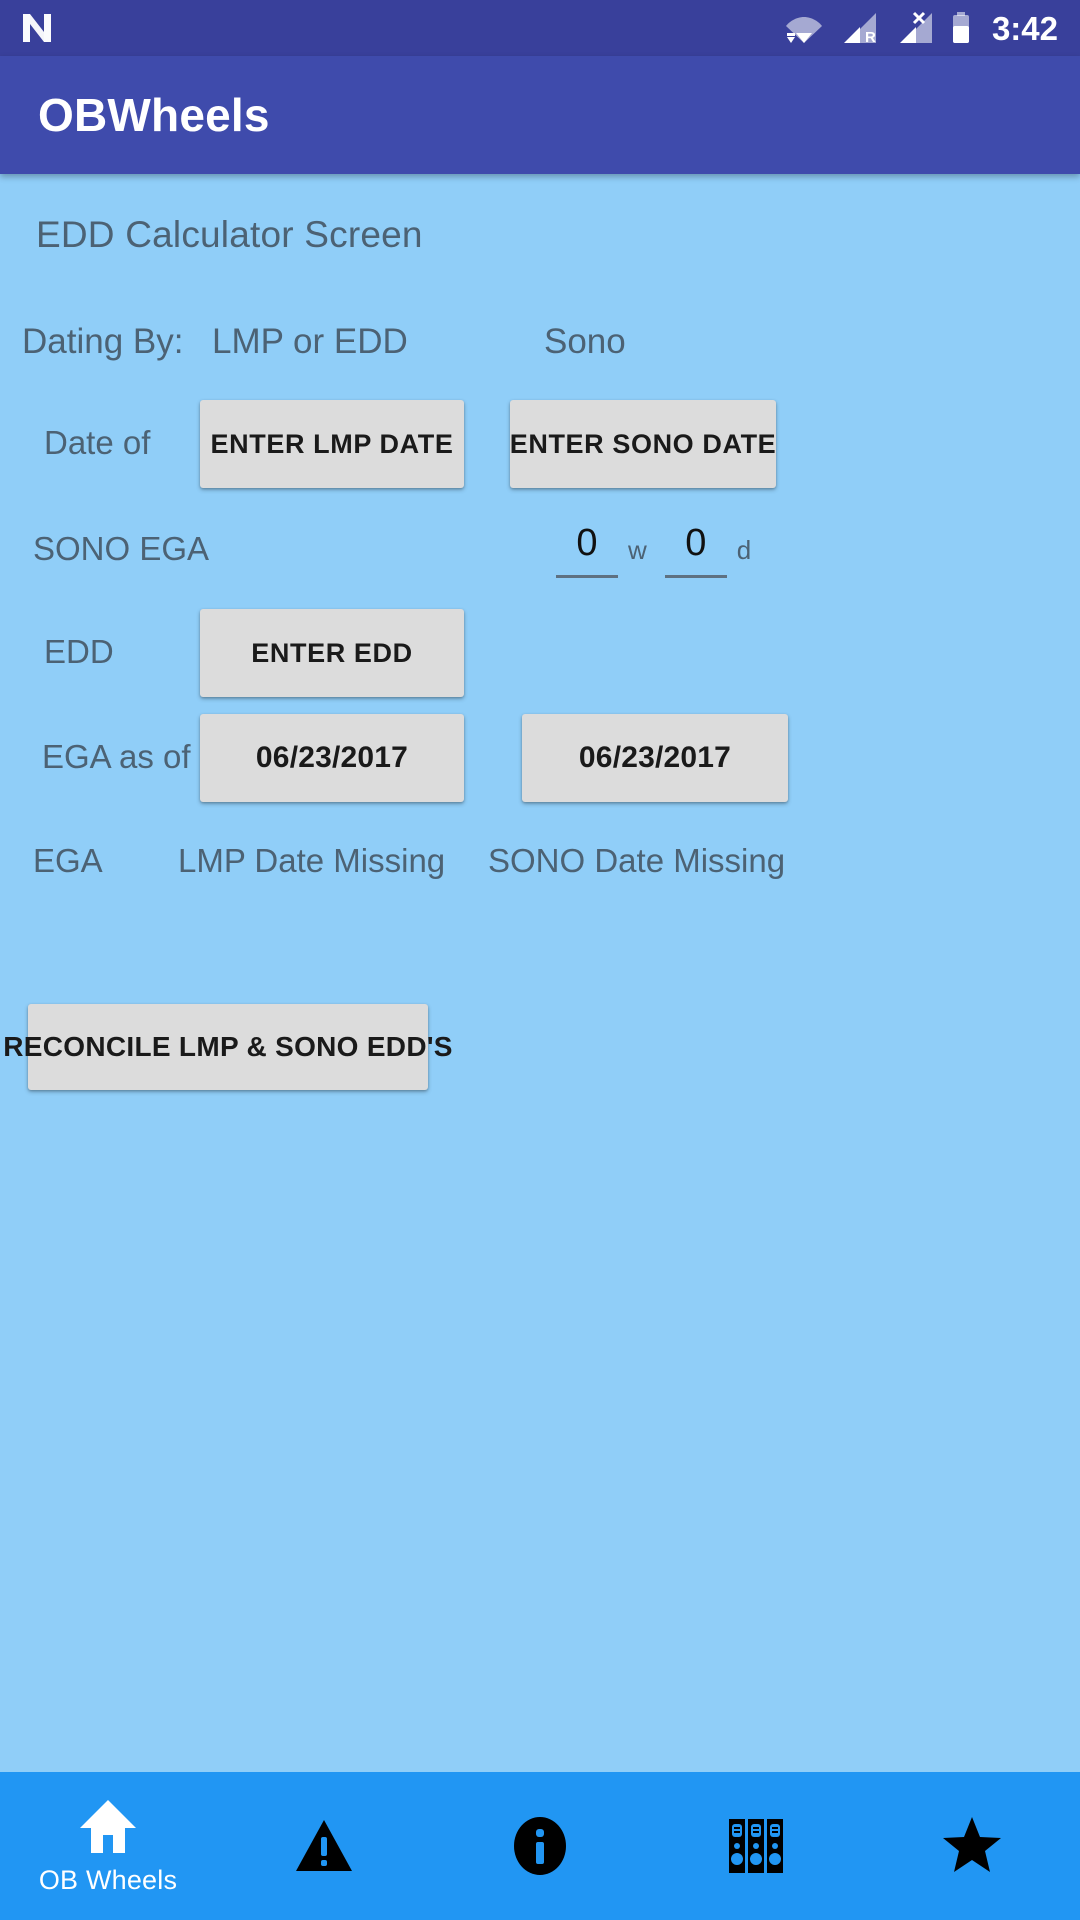 This screenshot has height=1920, width=1080. What do you see at coordinates (859, 28) in the screenshot?
I see `signal-roaming-icon: R` at bounding box center [859, 28].